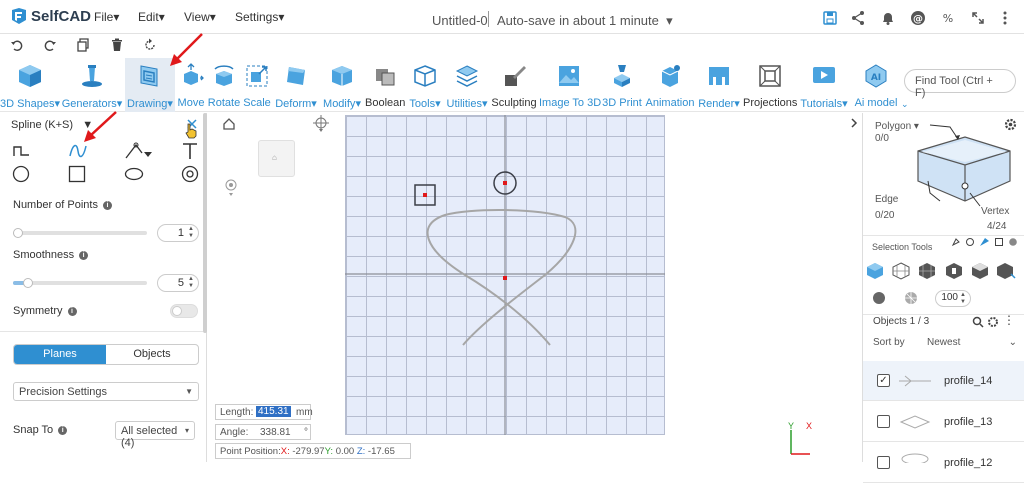 Image resolution: width=1024 pixels, height=483 pixels. I want to click on select-all-cube-icon, so click(875, 271).